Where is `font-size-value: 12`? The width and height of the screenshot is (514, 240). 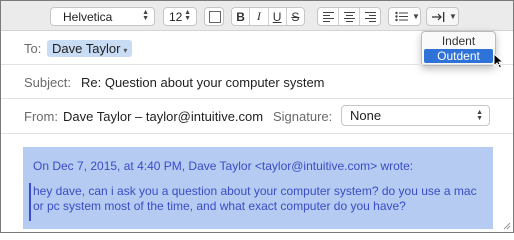
font-size-value: 12 is located at coordinates (176, 16).